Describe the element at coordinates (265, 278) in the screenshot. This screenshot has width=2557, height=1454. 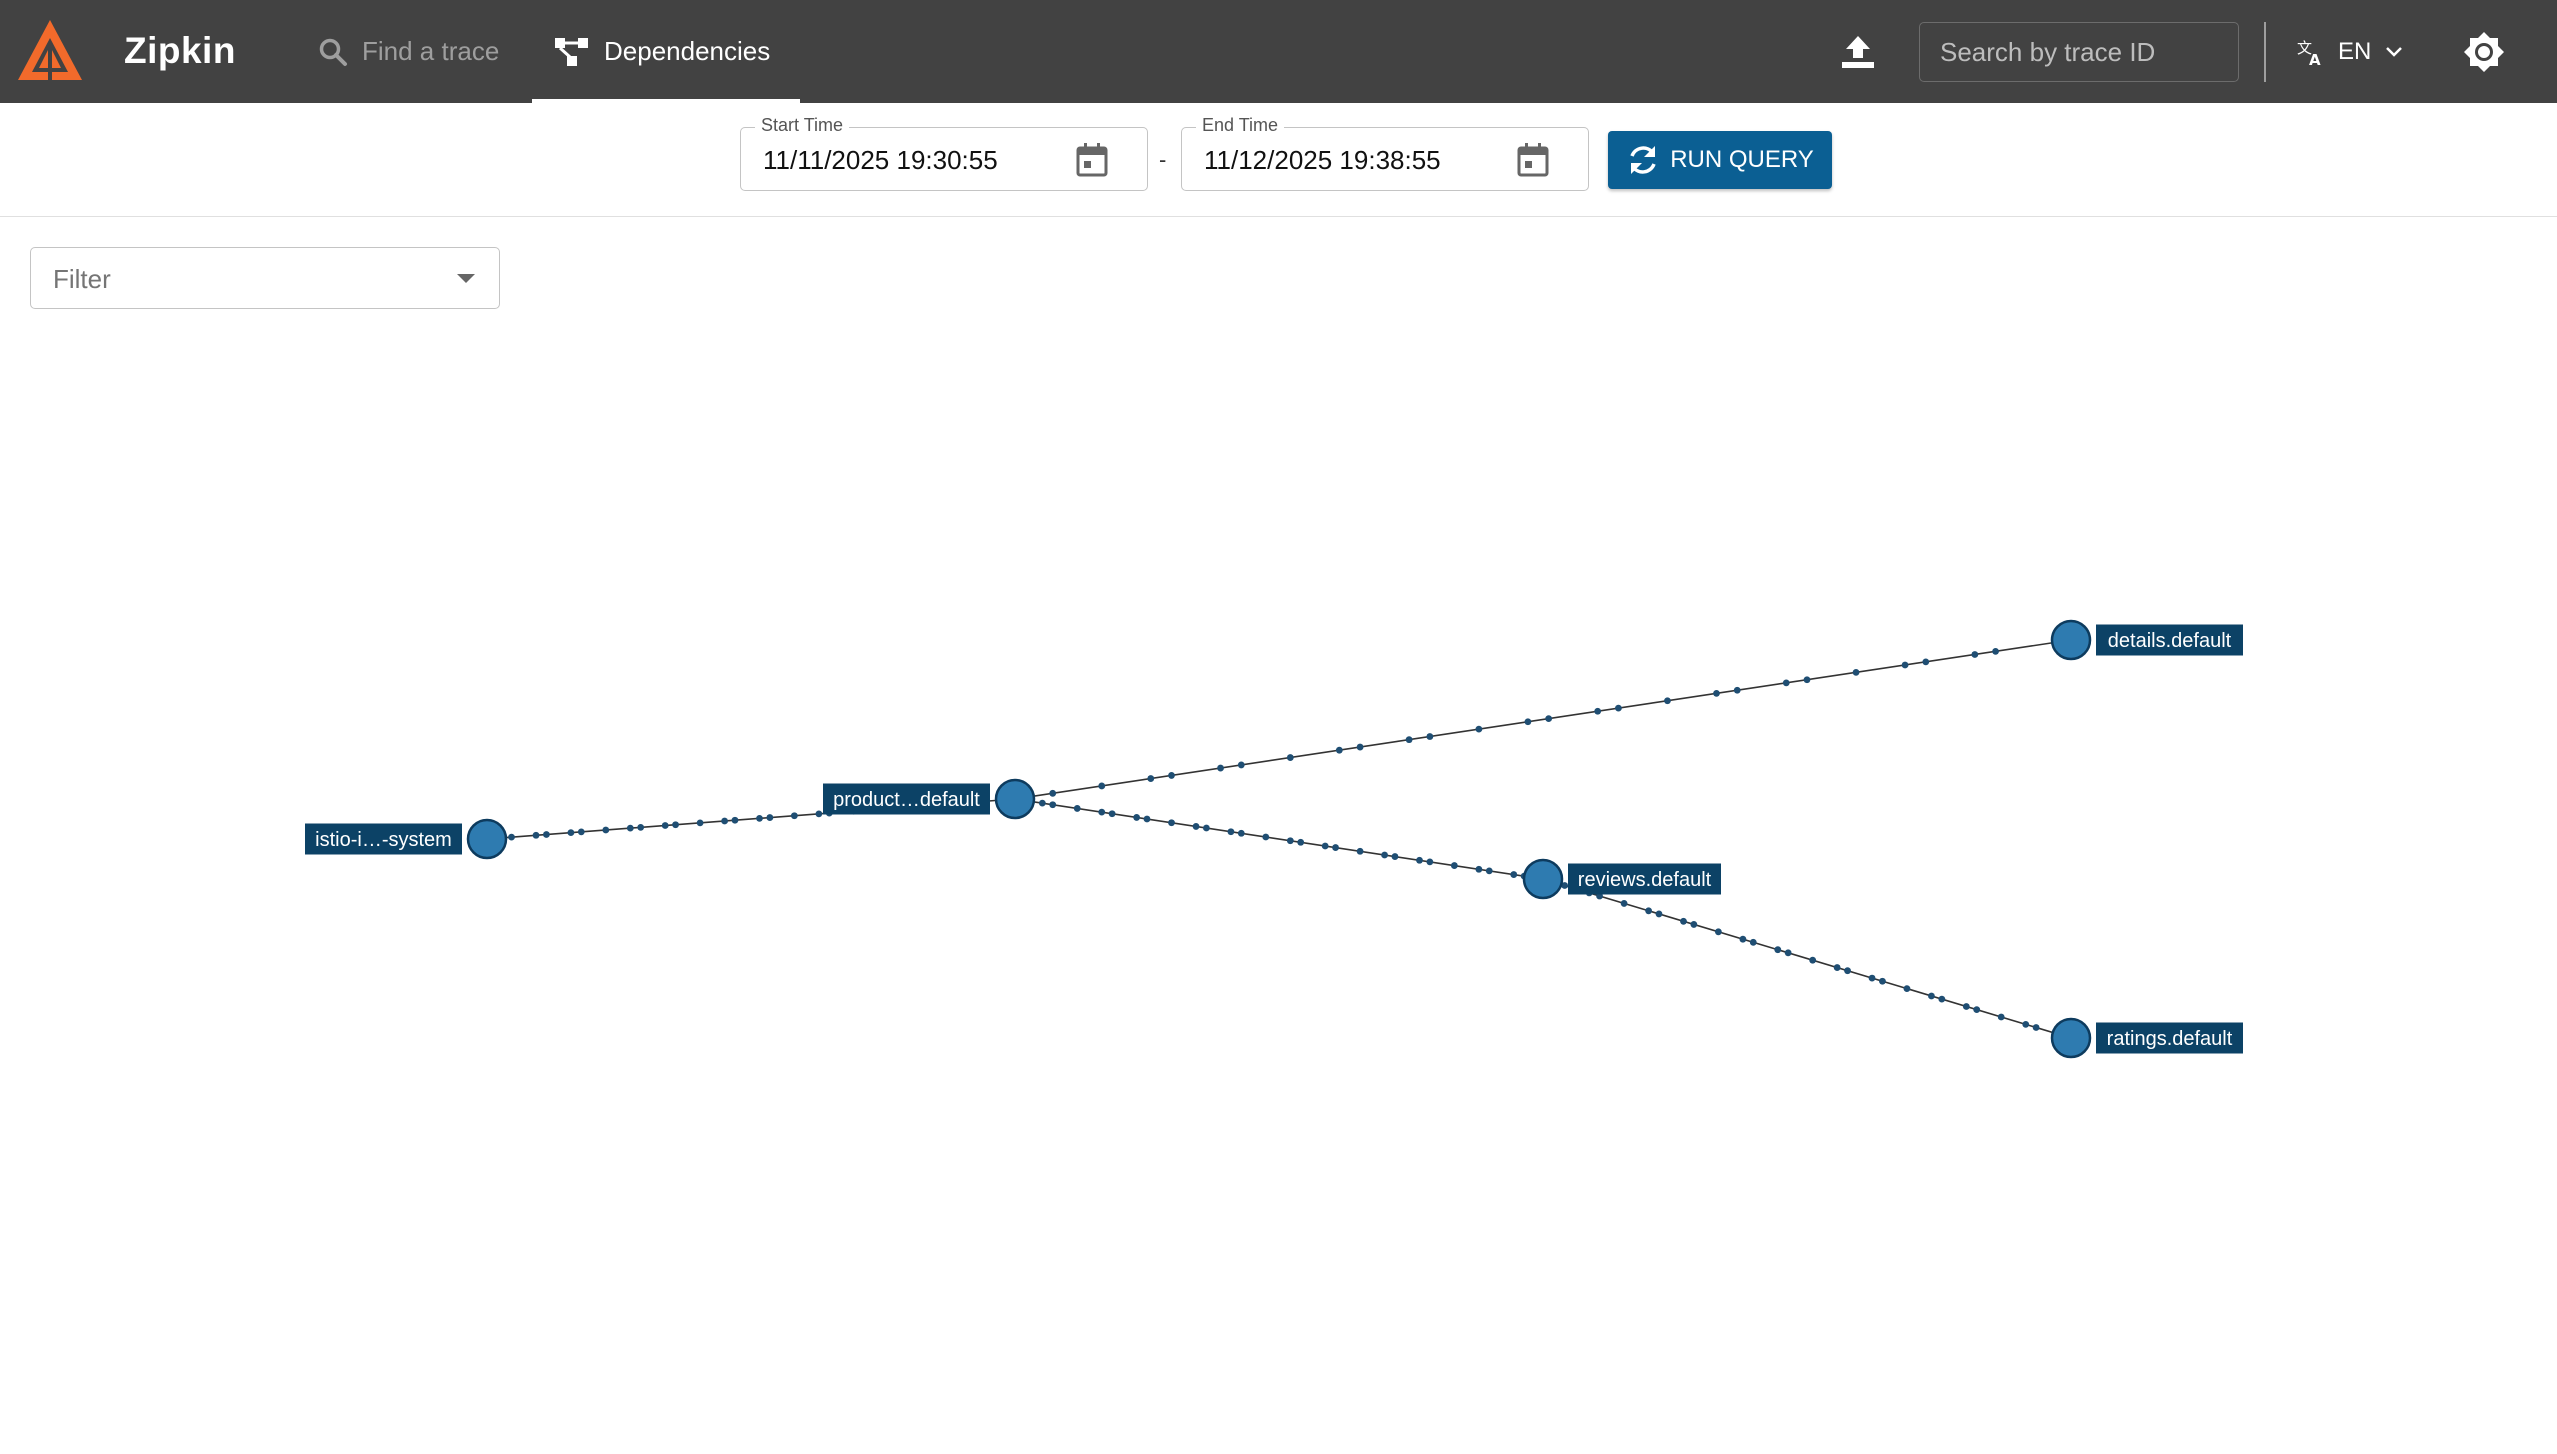
I see `service-filter-select: Filter` at that location.